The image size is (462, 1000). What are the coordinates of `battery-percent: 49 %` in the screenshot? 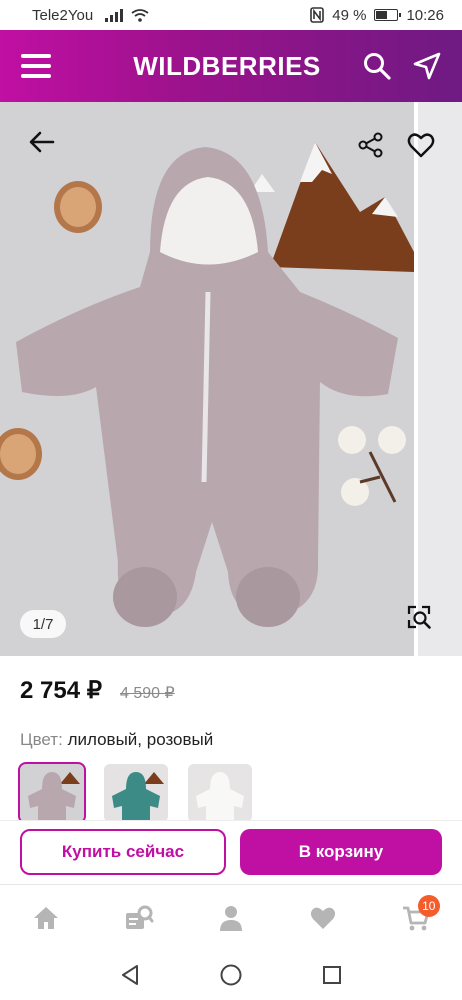 It's located at (349, 15).